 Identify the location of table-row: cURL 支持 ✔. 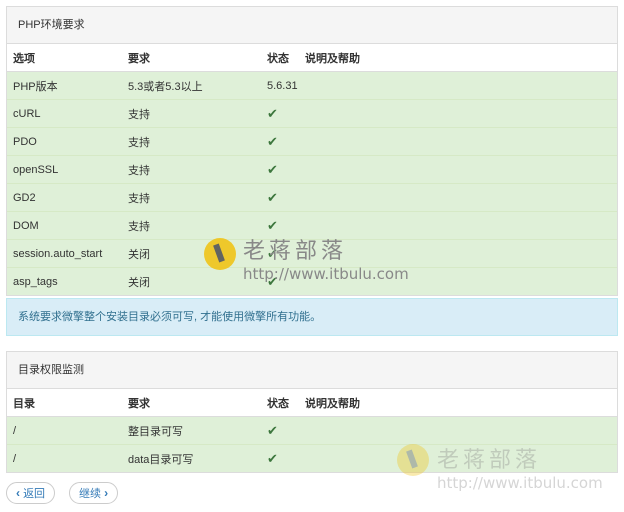
(312, 113).